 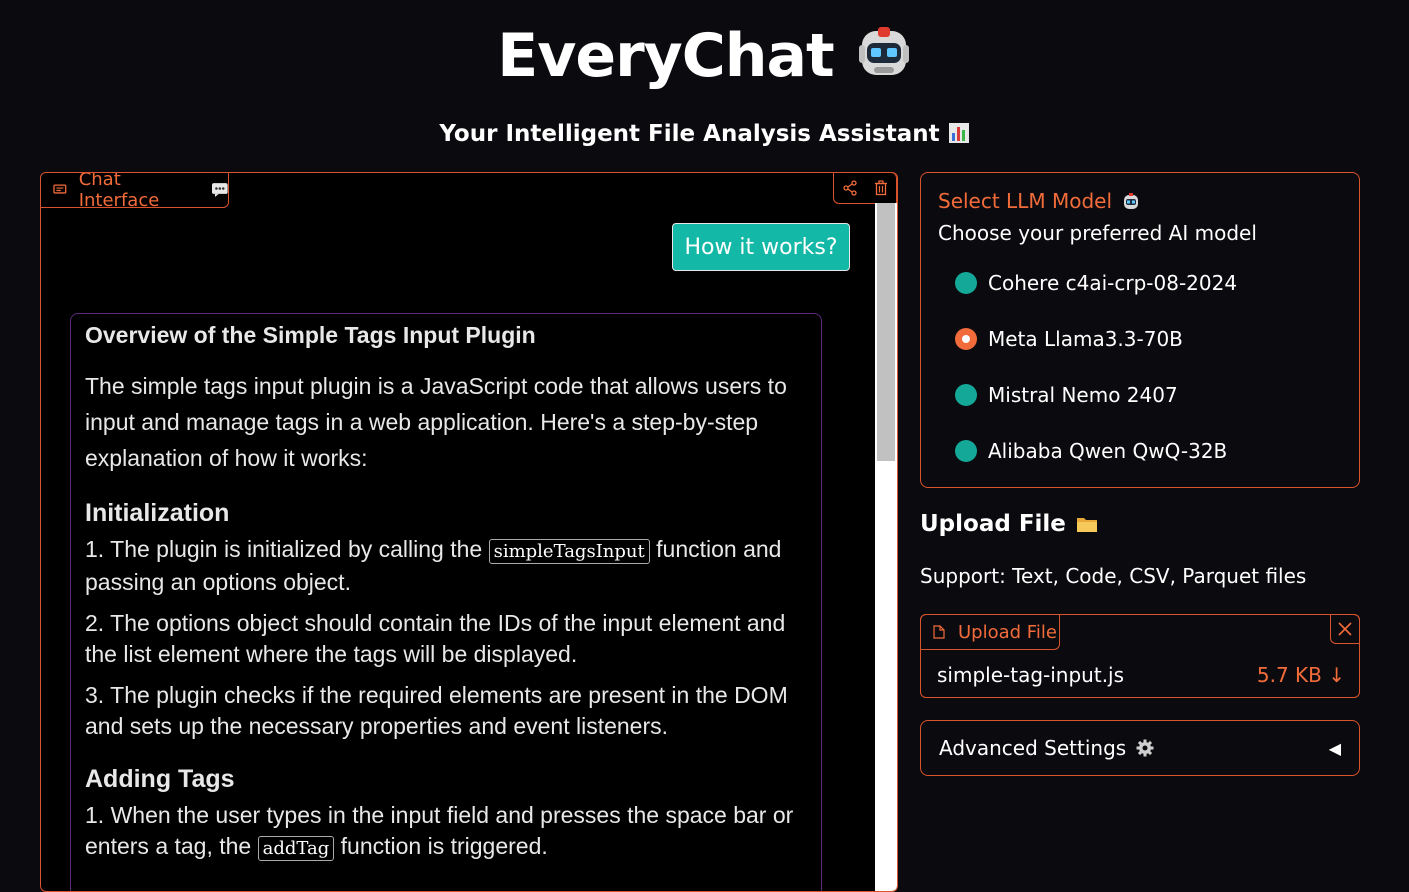 I want to click on chat-interface-tab: Chat Interface, so click(x=135, y=191).